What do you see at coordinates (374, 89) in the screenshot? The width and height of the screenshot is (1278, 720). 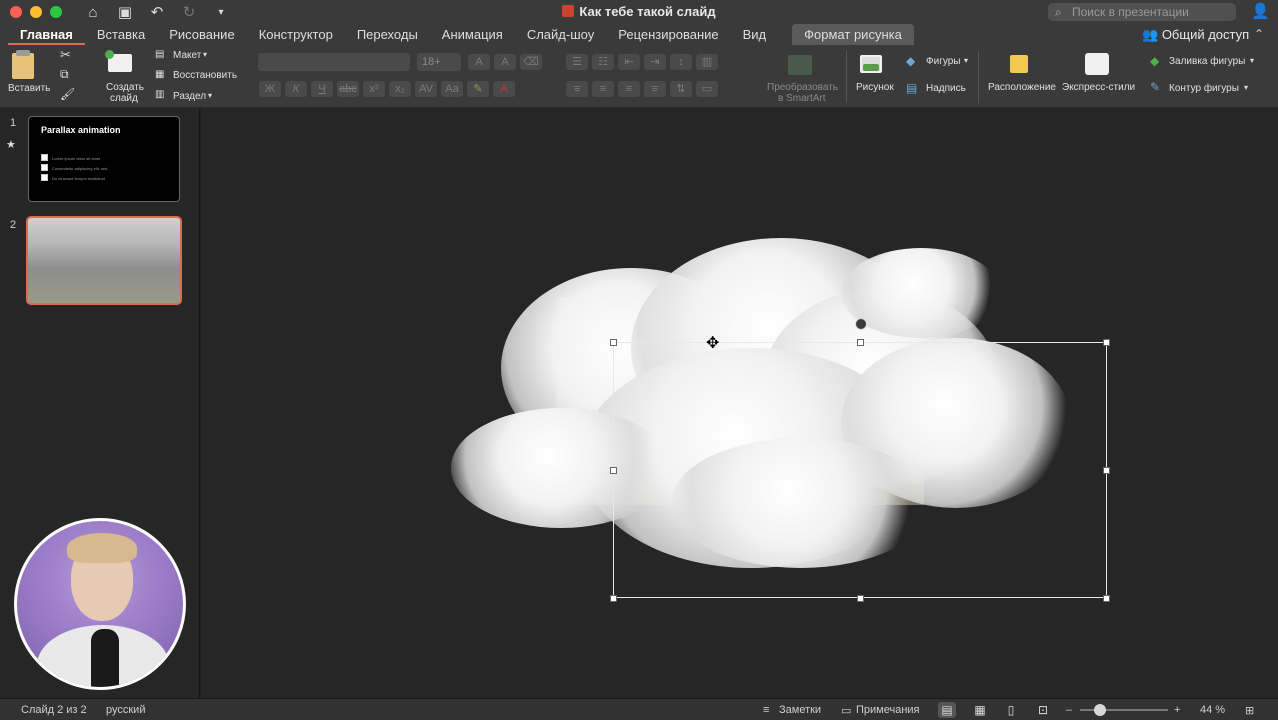 I see `superscript-icon: x²` at bounding box center [374, 89].